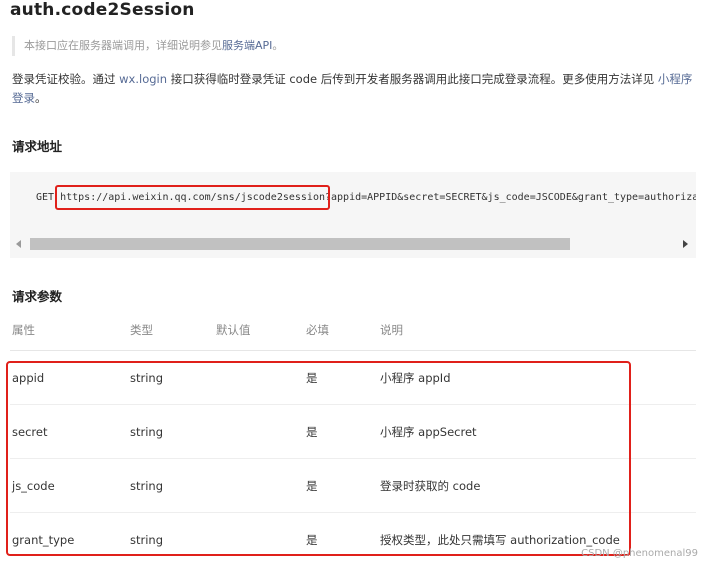 This screenshot has width=718, height=565. Describe the element at coordinates (41, 98) in the screenshot. I see `desc-end: 。` at that location.